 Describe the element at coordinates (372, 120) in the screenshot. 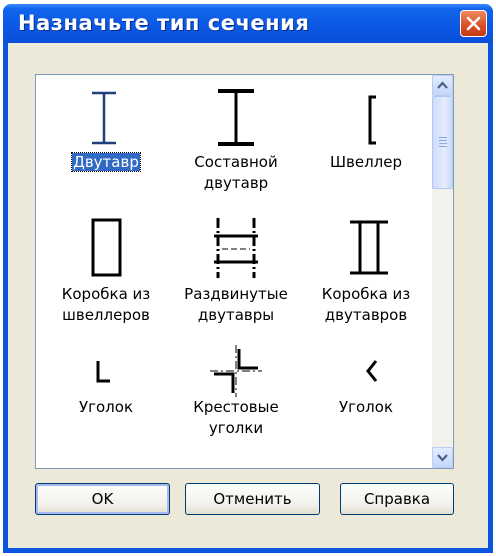

I see `channel-icon` at that location.